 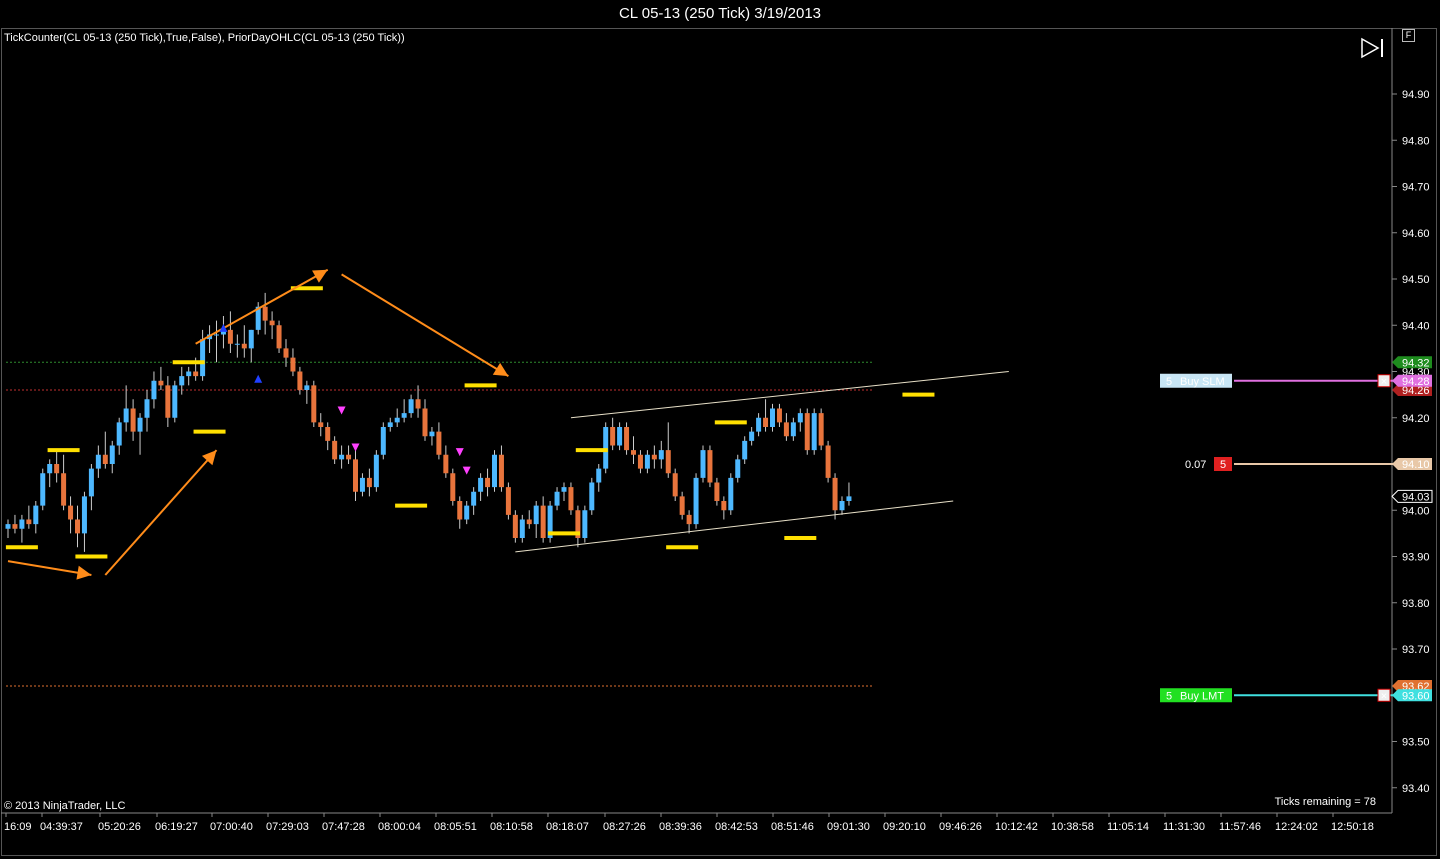 I want to click on x-tick-label: 08:42:53, so click(x=736, y=827).